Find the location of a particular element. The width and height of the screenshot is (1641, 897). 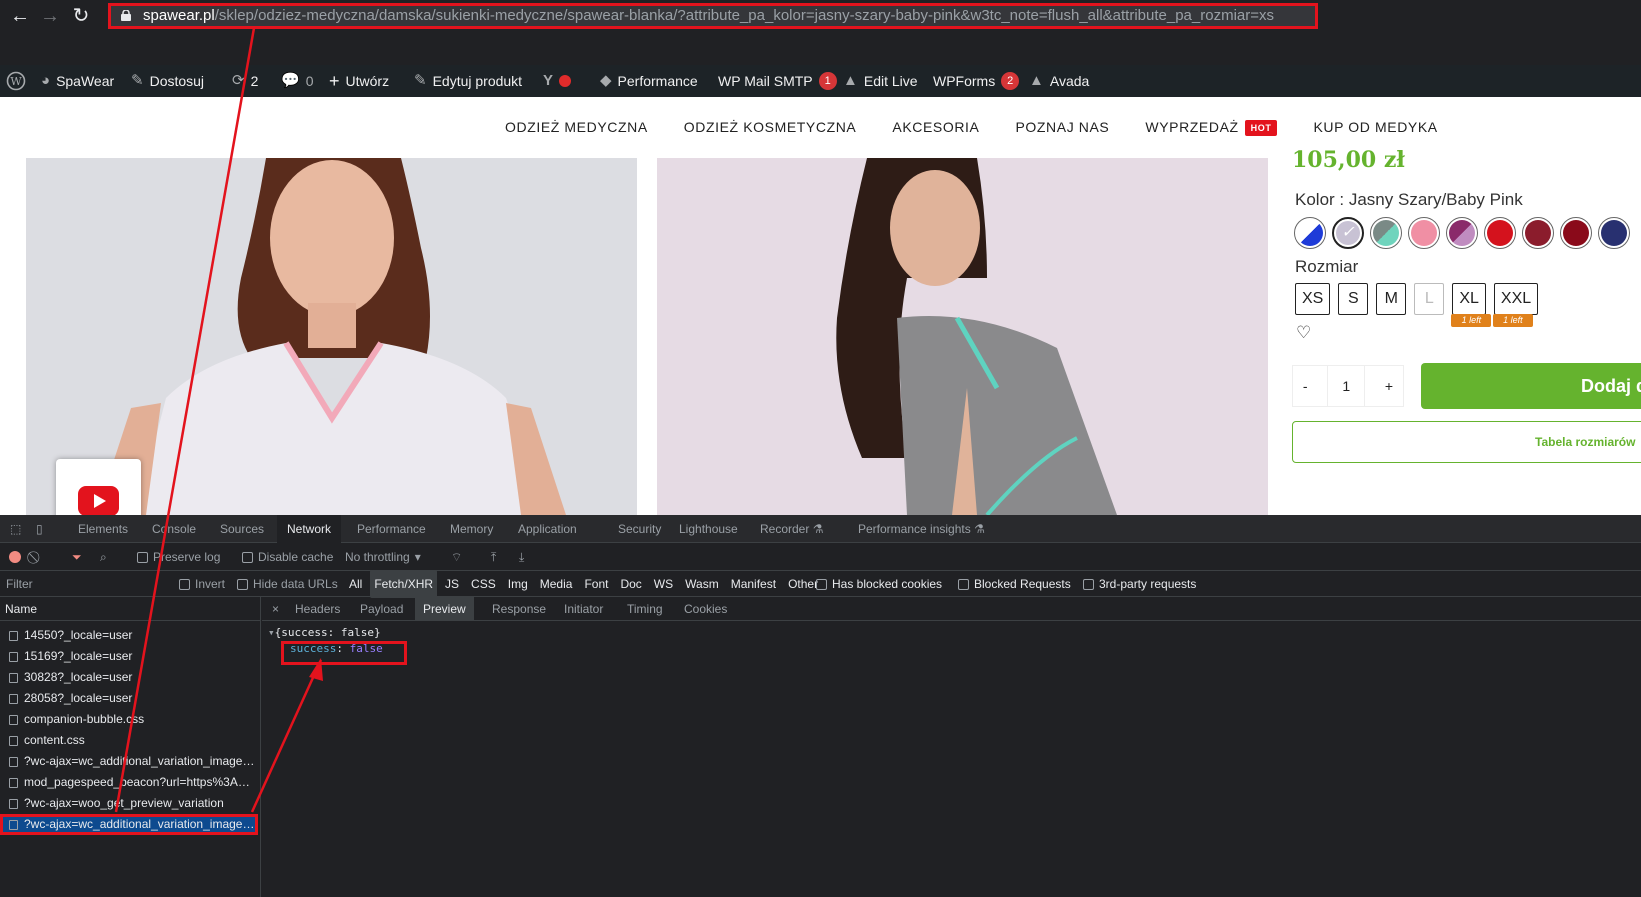

request-row: 14550?_locale=user is located at coordinates (129, 635).